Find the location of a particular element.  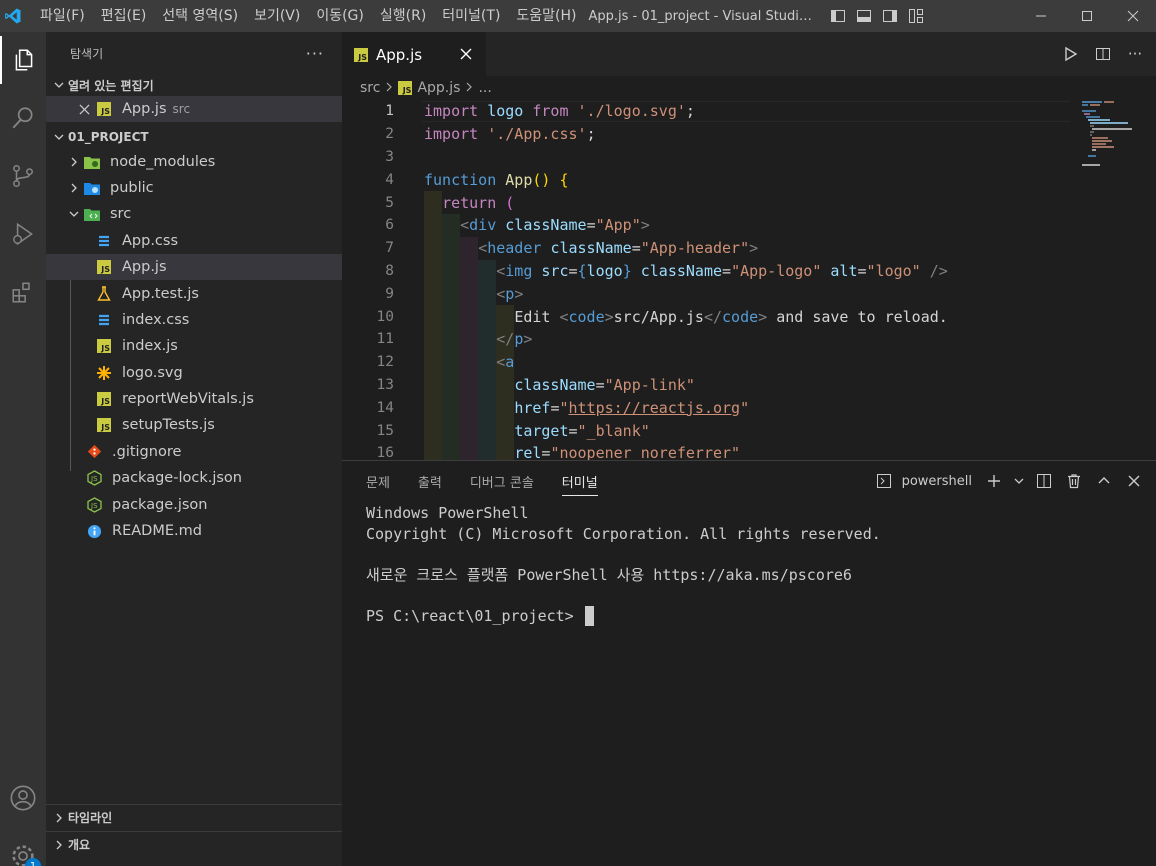

tree-file-package-json: JS package.json is located at coordinates (194, 504).